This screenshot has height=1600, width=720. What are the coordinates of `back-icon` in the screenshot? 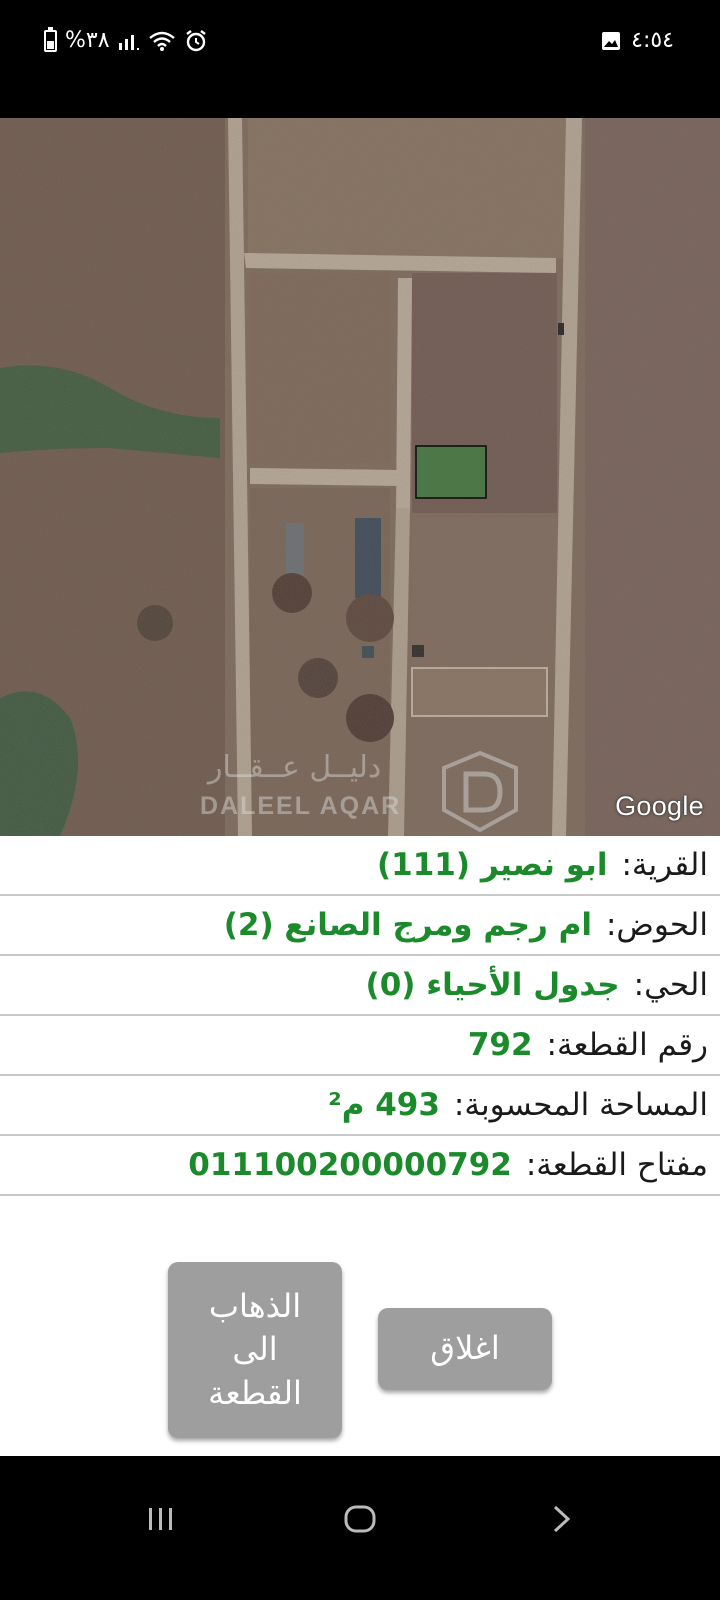 It's located at (562, 1519).